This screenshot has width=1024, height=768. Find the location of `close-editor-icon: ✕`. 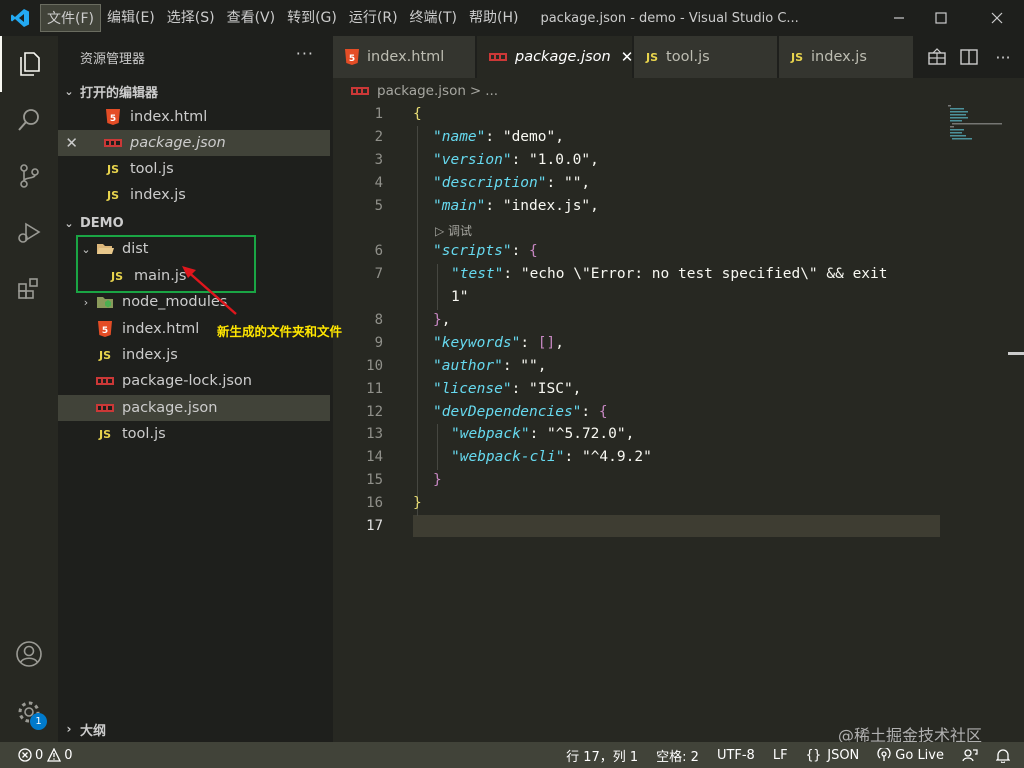

close-editor-icon: ✕ is located at coordinates (69, 143).